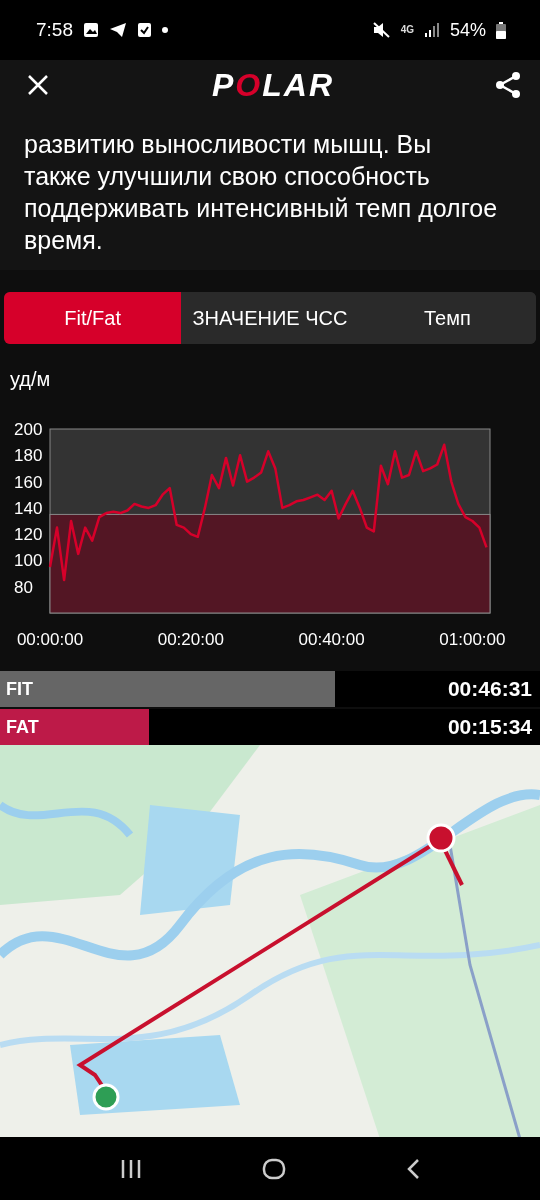 The image size is (540, 1200). Describe the element at coordinates (28, 482) in the screenshot. I see `y-tick-label: 160` at that location.